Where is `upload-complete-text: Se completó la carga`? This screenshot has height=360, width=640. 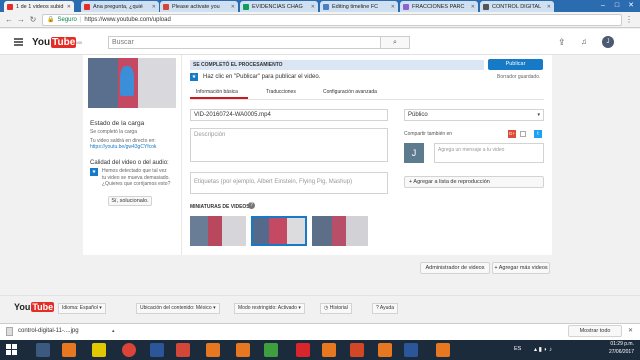 upload-complete-text: Se completó la carga is located at coordinates (113, 132).